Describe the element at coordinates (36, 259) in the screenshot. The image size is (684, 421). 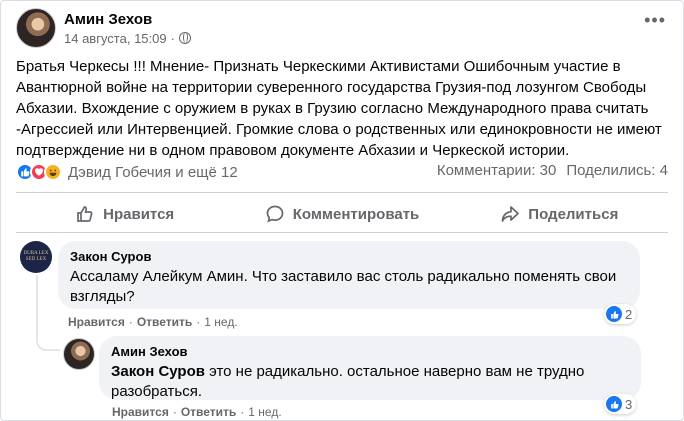
I see `avatar-text-line: SED LEX` at that location.